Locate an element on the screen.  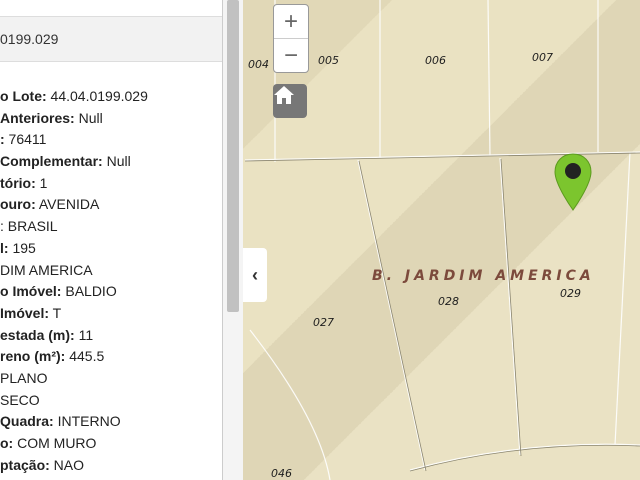
field-label: Imóvel: is located at coordinates (25, 312).